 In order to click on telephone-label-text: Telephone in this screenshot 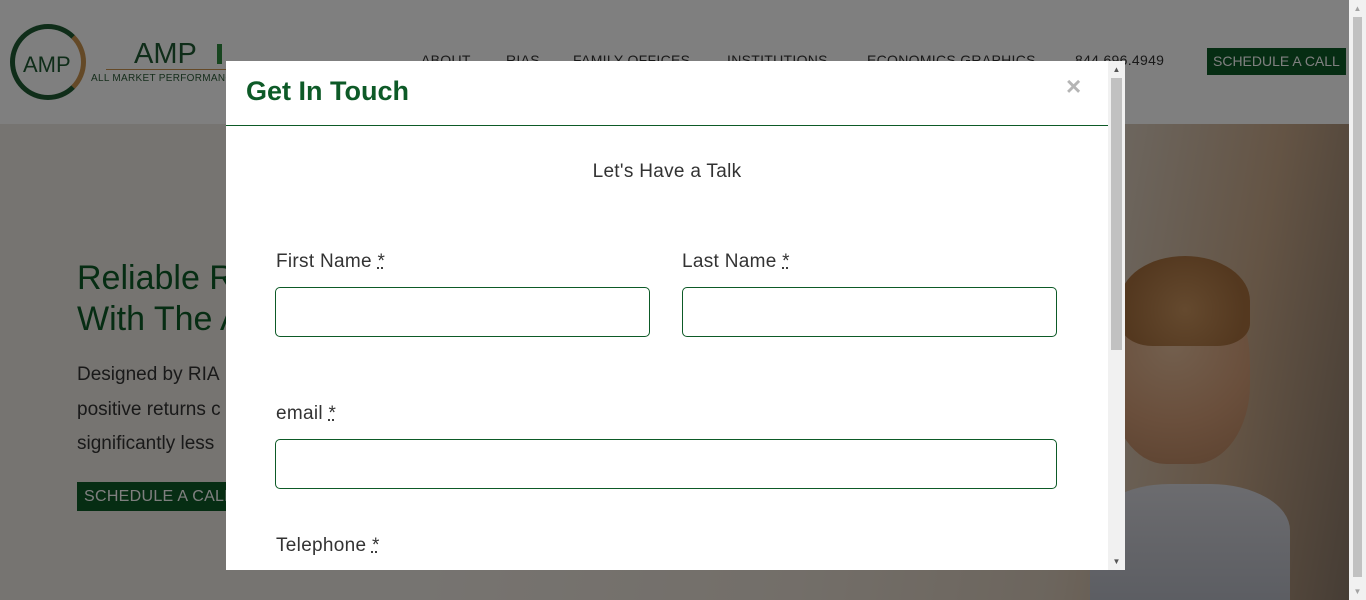, I will do `click(321, 545)`.